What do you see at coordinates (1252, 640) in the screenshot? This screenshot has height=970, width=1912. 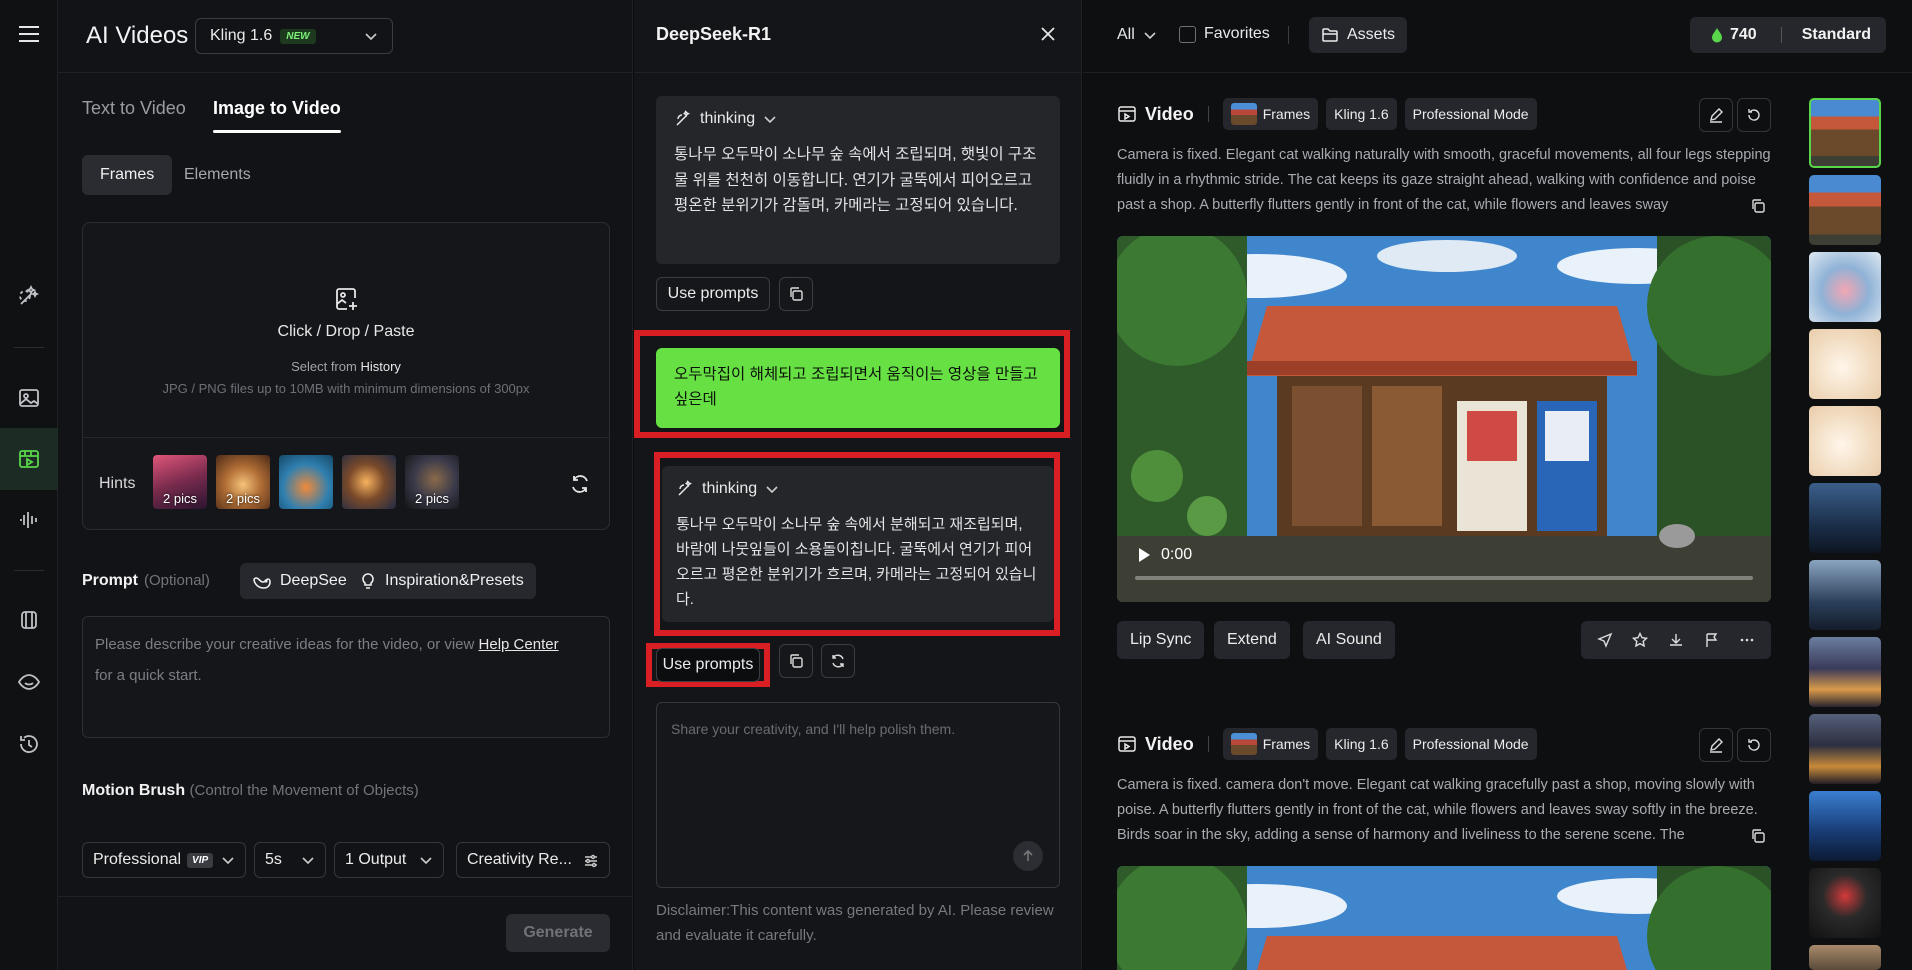 I see `extend-button: Extend` at bounding box center [1252, 640].